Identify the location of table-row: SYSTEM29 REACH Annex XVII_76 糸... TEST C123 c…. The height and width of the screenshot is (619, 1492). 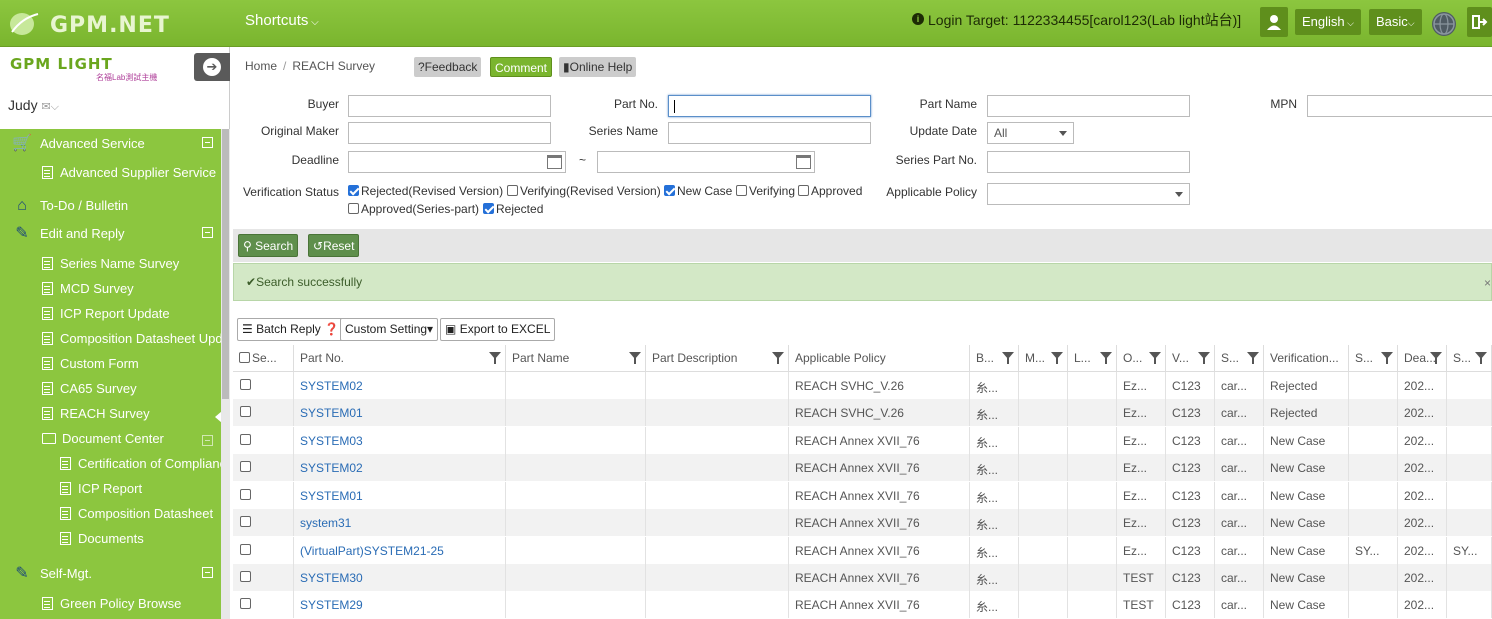
(862, 604).